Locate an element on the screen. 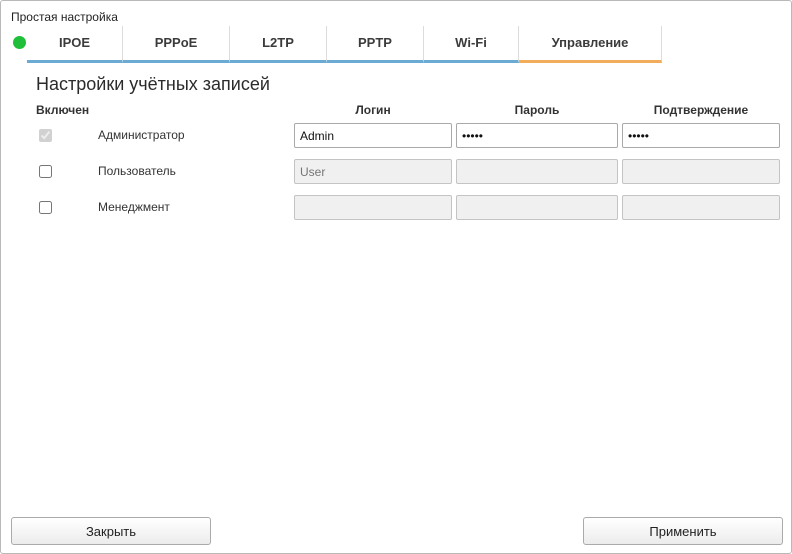 The image size is (792, 554). password-field-management is located at coordinates (537, 207).